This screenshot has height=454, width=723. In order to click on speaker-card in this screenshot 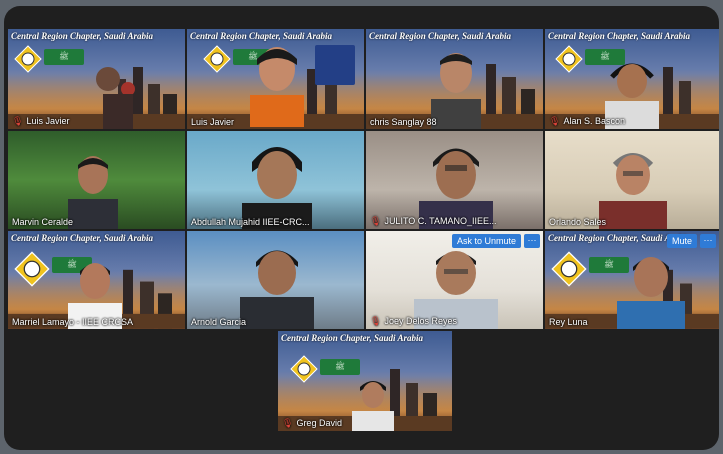, I will do `click(335, 65)`.